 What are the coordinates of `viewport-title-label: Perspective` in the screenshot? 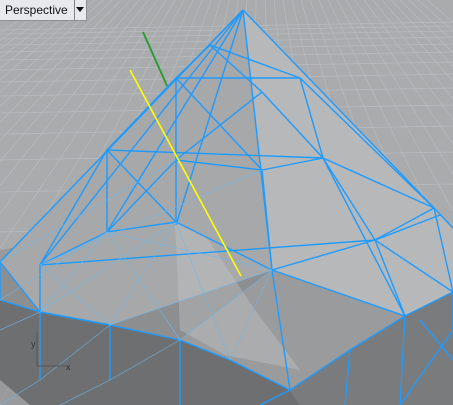 It's located at (37, 10).